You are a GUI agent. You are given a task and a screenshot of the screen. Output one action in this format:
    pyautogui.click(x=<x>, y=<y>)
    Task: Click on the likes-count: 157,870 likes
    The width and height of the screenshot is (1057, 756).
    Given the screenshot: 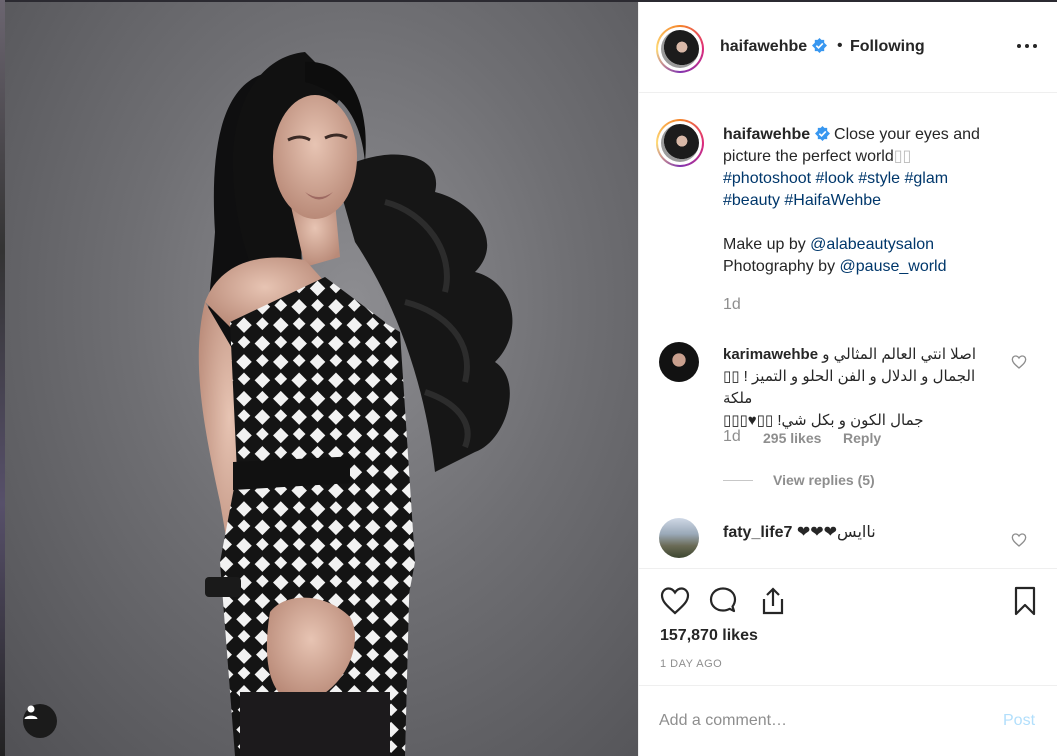 What is the action you would take?
    pyautogui.click(x=709, y=636)
    